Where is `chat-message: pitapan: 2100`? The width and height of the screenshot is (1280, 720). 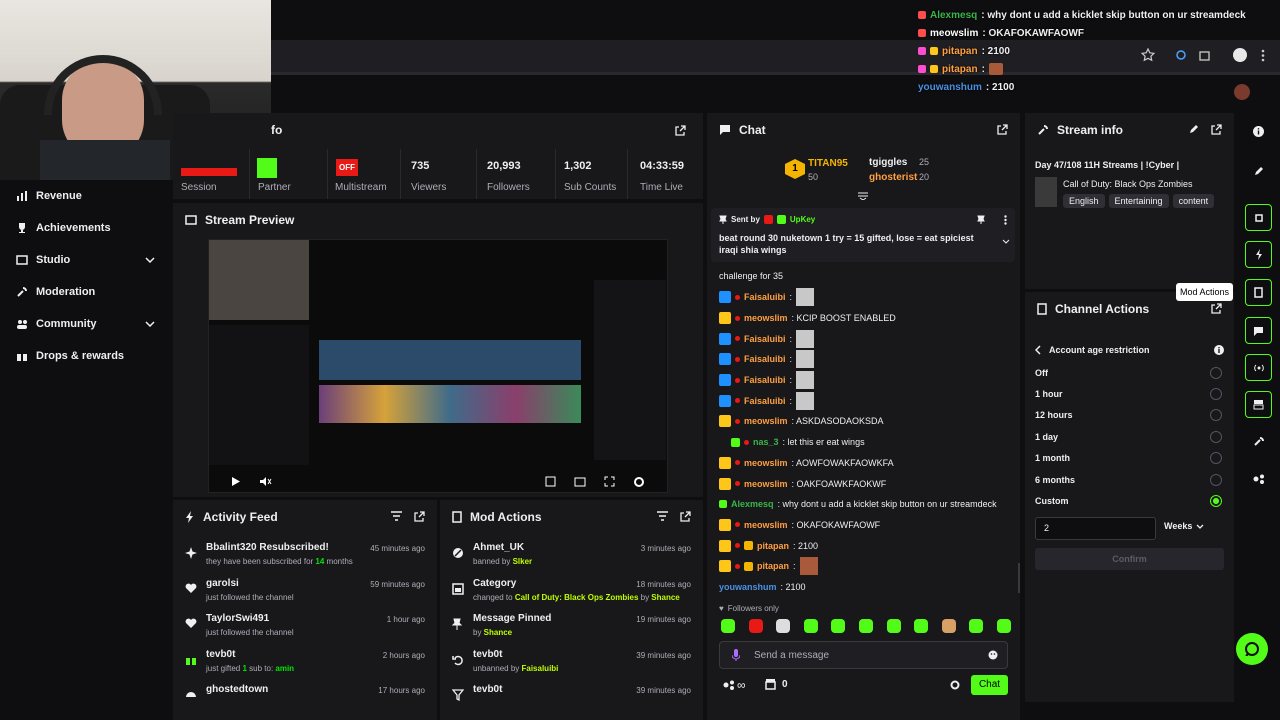 chat-message: pitapan: 2100 is located at coordinates (863, 545).